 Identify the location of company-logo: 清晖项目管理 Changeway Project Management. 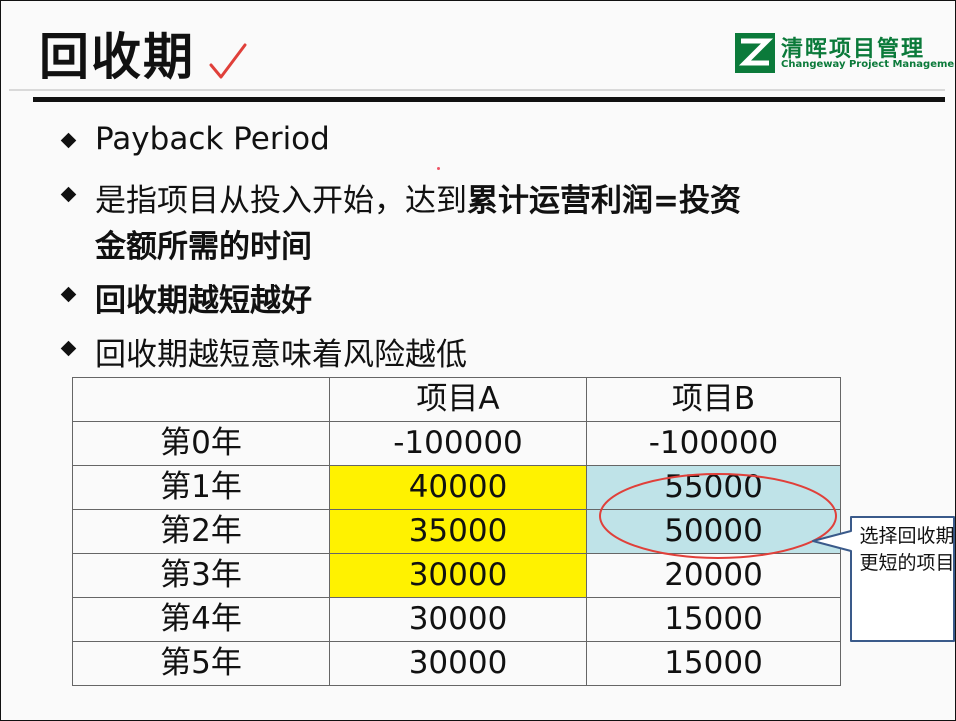
(845, 53).